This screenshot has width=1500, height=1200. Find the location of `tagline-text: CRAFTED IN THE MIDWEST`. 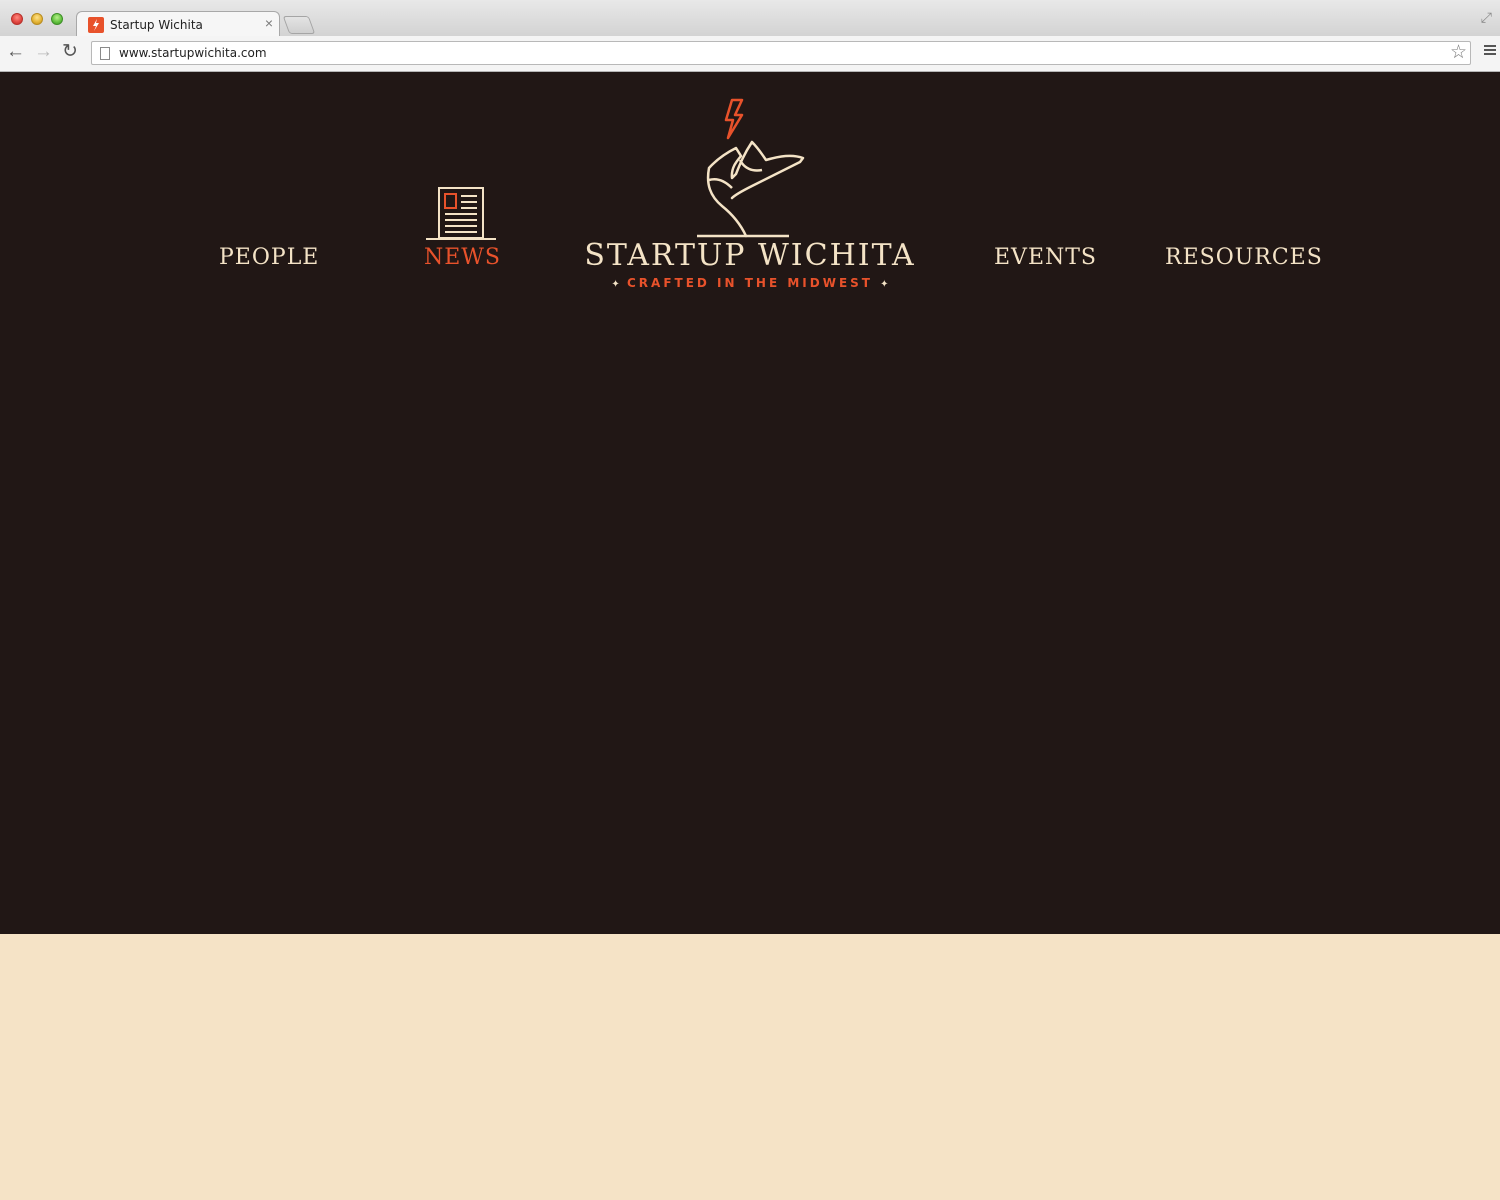

tagline-text: CRAFTED IN THE MIDWEST is located at coordinates (750, 283).